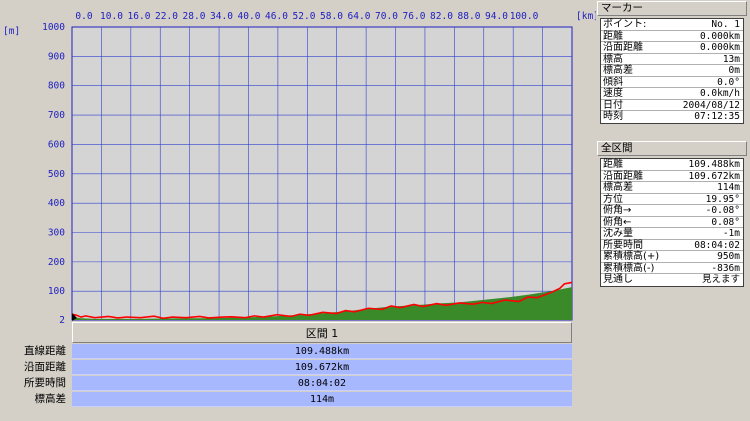  What do you see at coordinates (672, 176) in the screenshot?
I see `total-row: 沿面距離 109.672km` at bounding box center [672, 176].